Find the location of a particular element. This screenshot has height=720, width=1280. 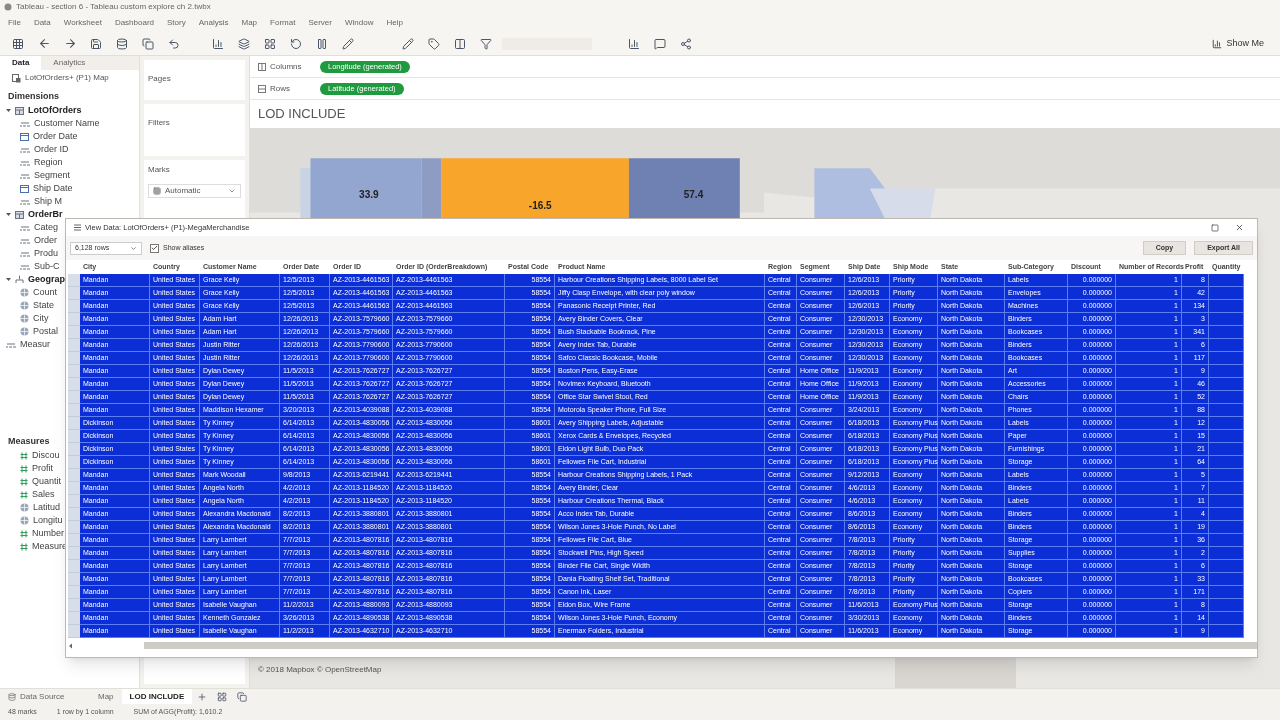

field-name: Number is located at coordinates (48, 533).